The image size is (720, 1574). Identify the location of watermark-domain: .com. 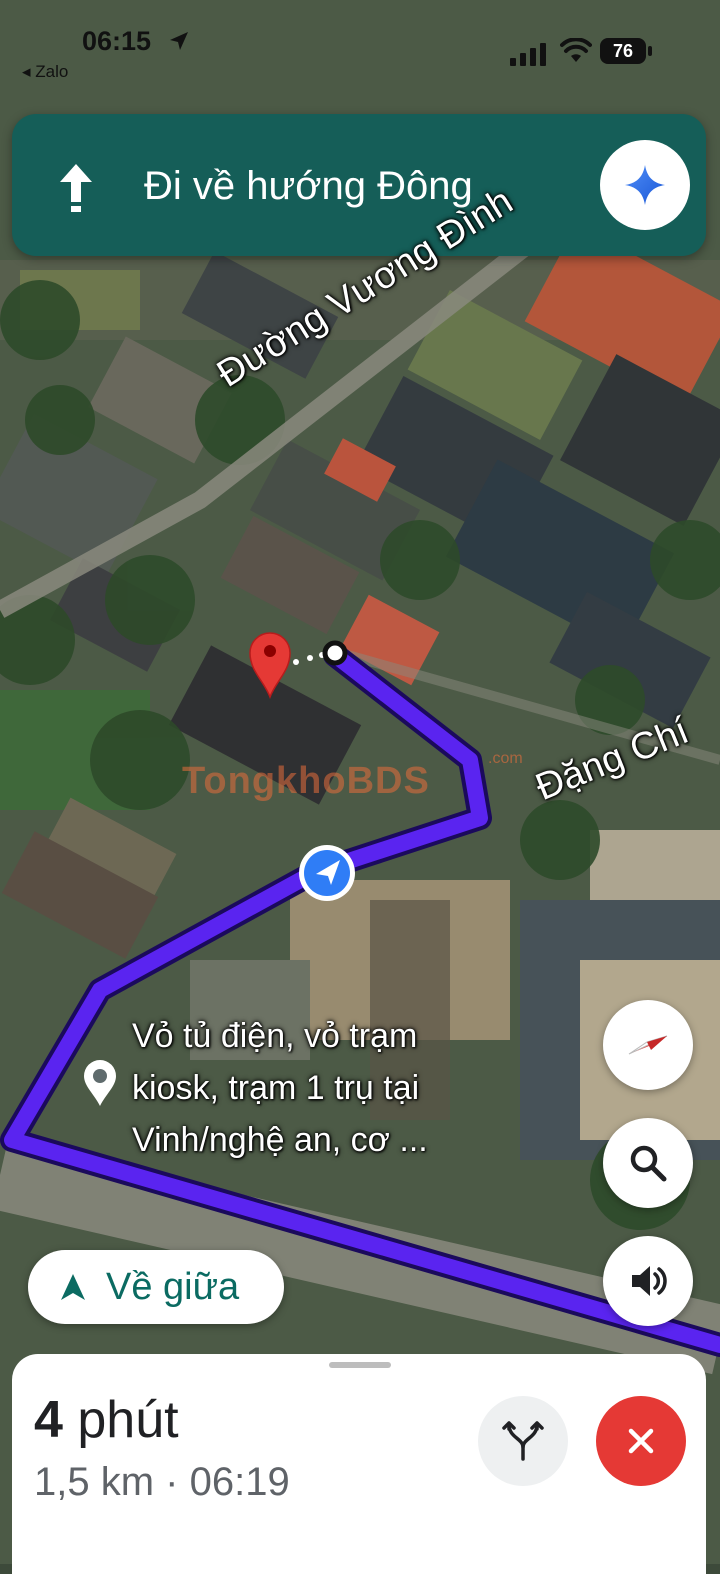
(505, 758).